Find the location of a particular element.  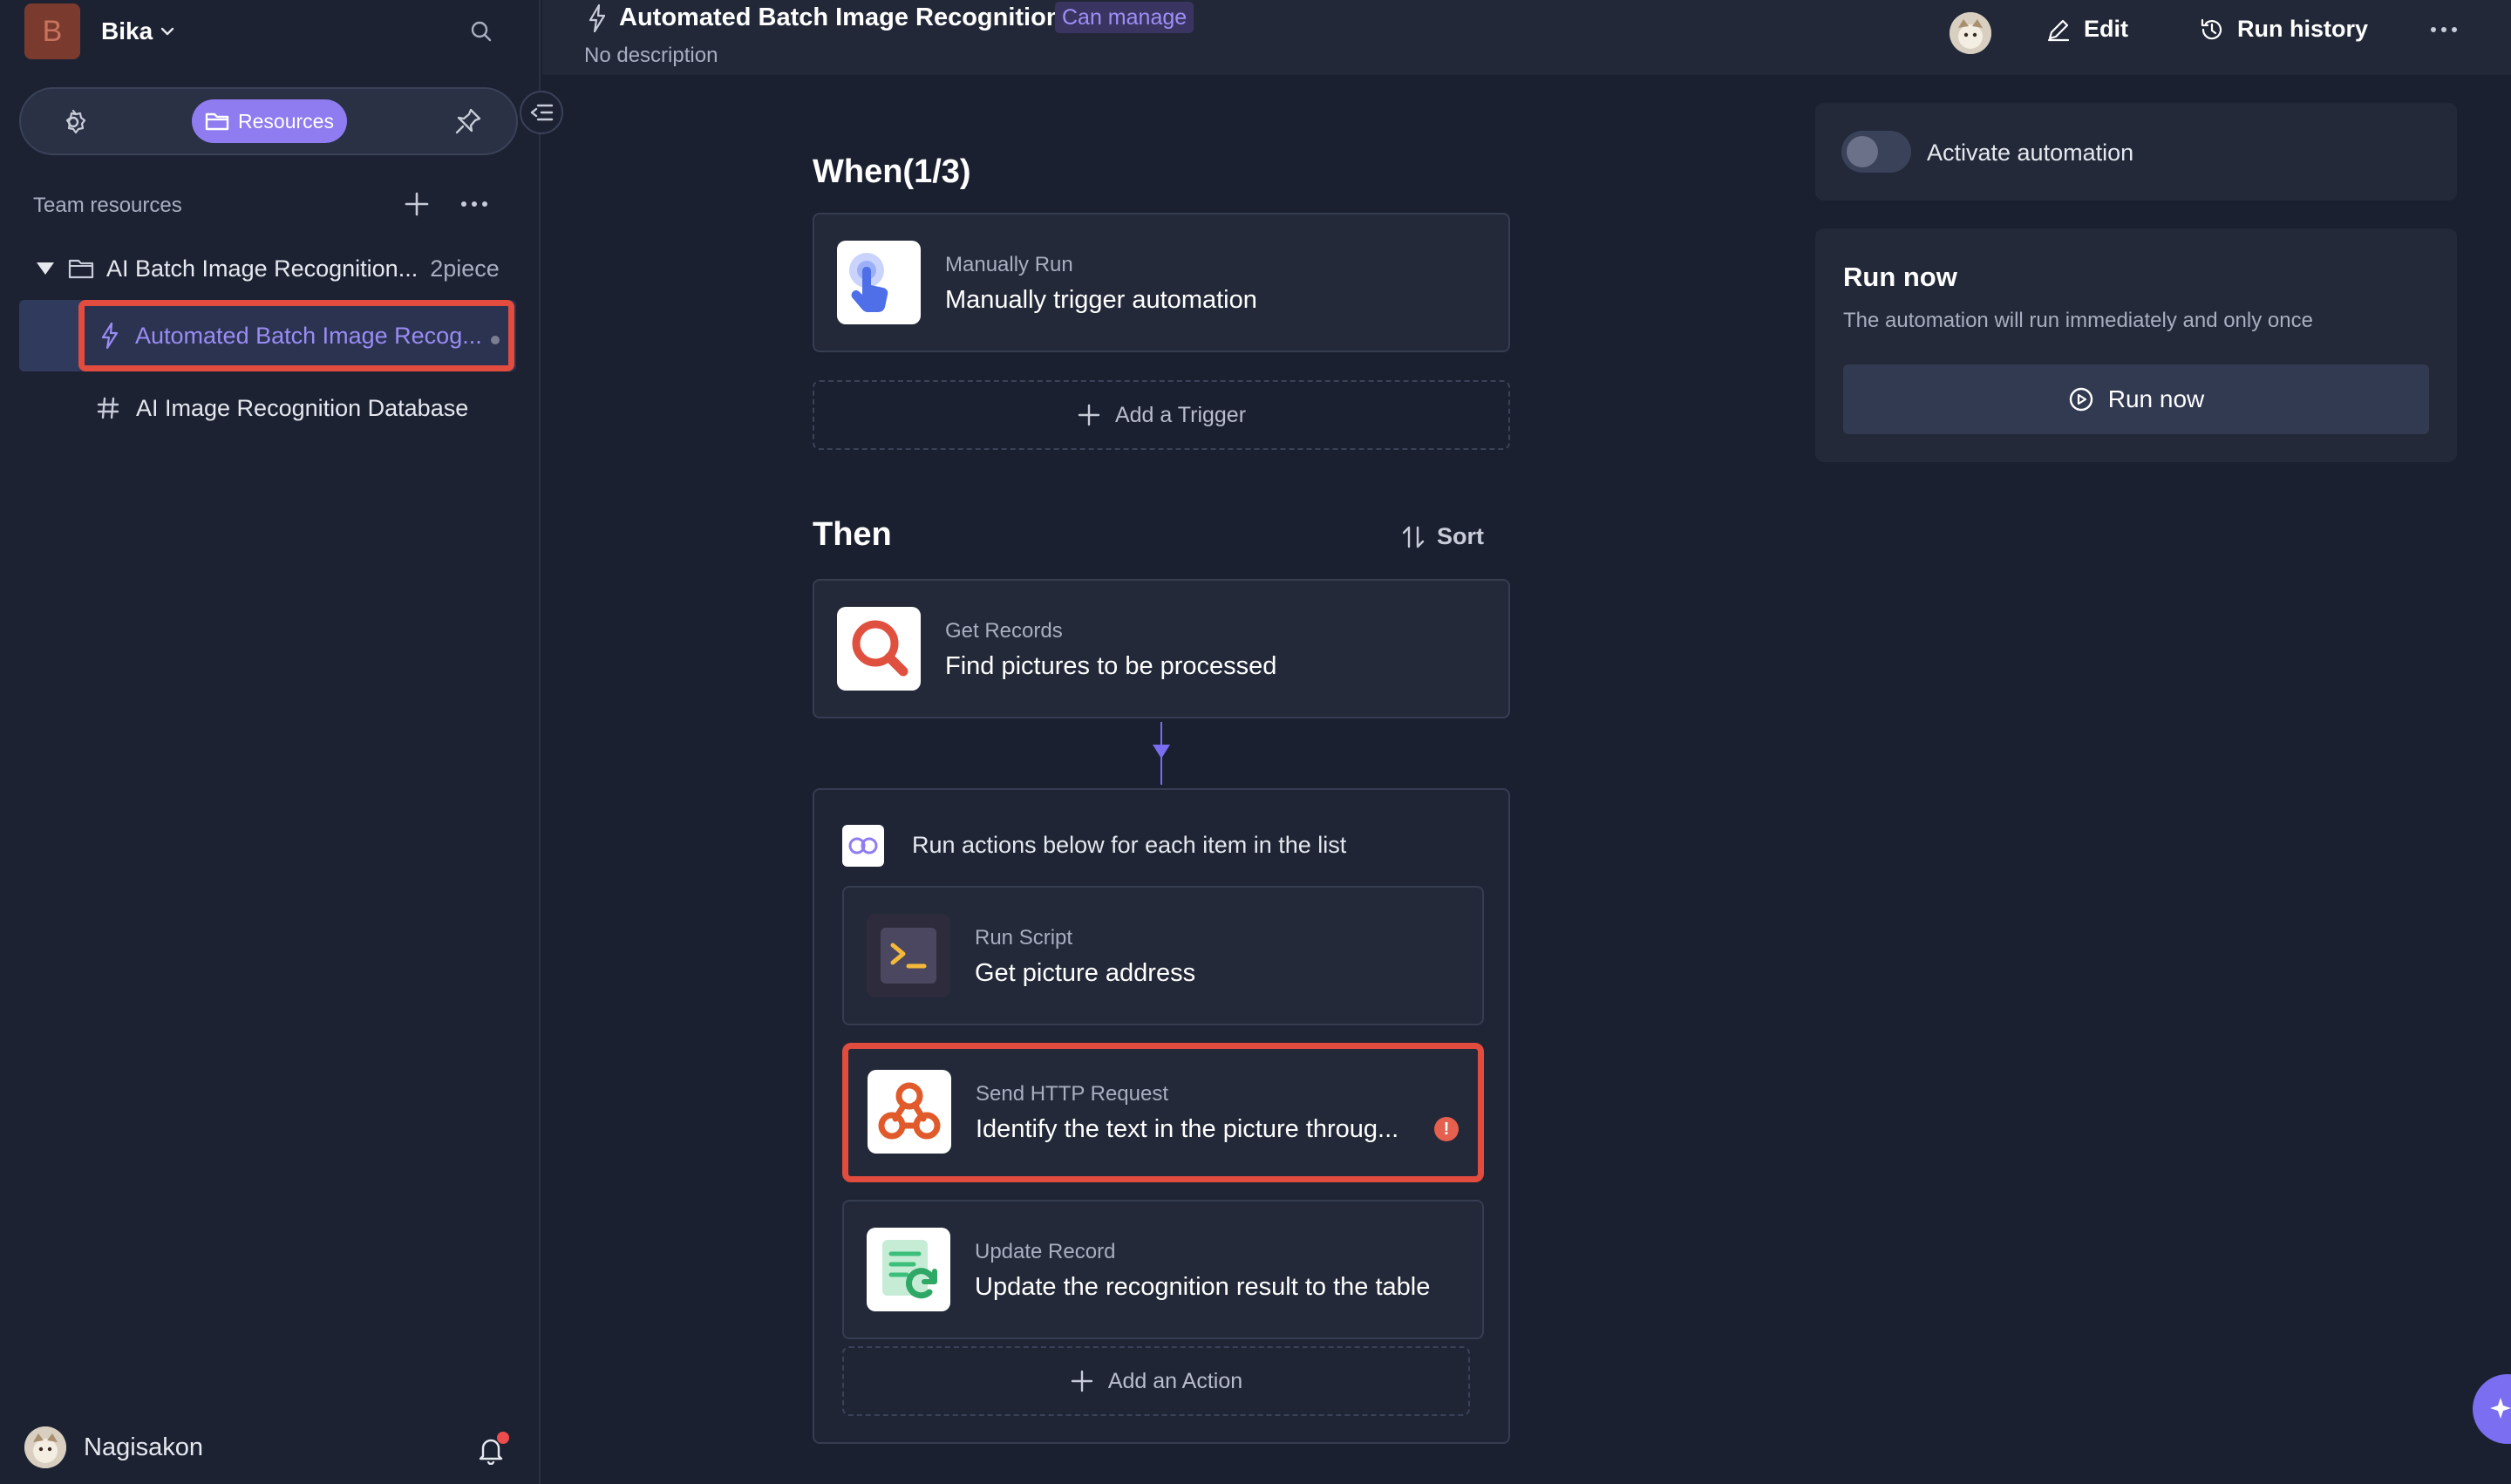

status-dot is located at coordinates (495, 340).